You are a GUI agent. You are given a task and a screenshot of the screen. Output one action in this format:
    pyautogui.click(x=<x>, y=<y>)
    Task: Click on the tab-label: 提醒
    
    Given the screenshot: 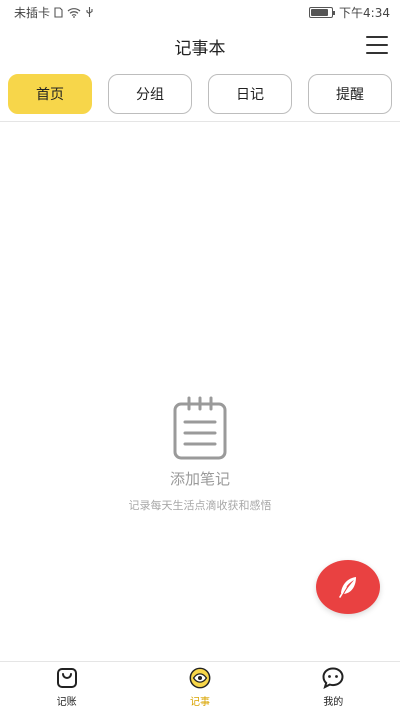 What is the action you would take?
    pyautogui.click(x=350, y=95)
    